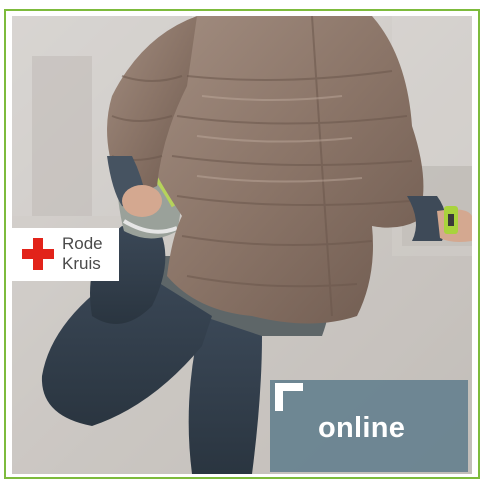 This screenshot has height=484, width=486. Describe the element at coordinates (362, 428) in the screenshot. I see `online-label: online` at that location.